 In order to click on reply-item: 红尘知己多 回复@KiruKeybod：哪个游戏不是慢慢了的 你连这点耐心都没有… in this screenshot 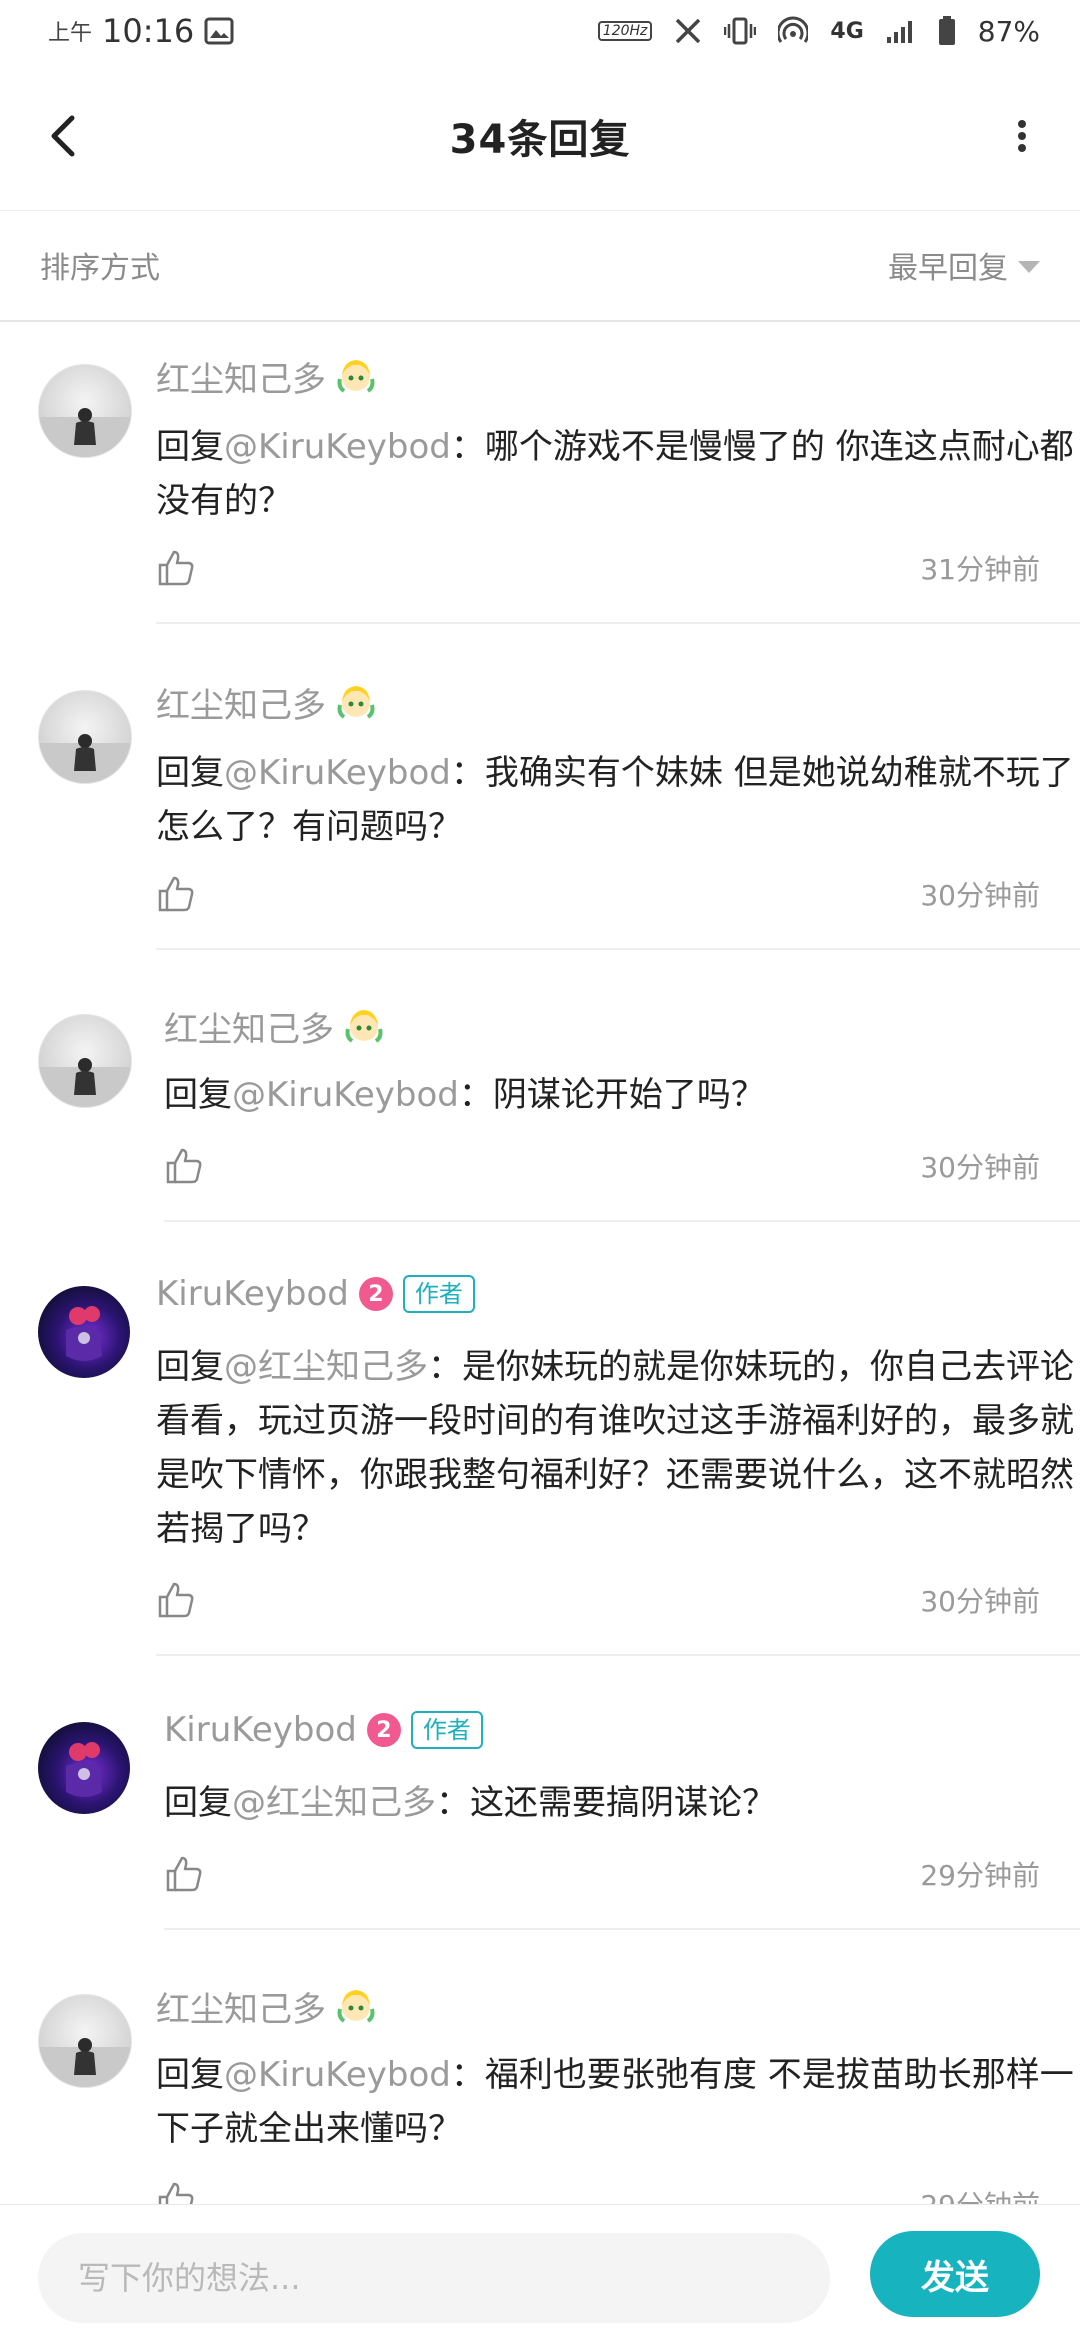, I will do `click(540, 474)`.